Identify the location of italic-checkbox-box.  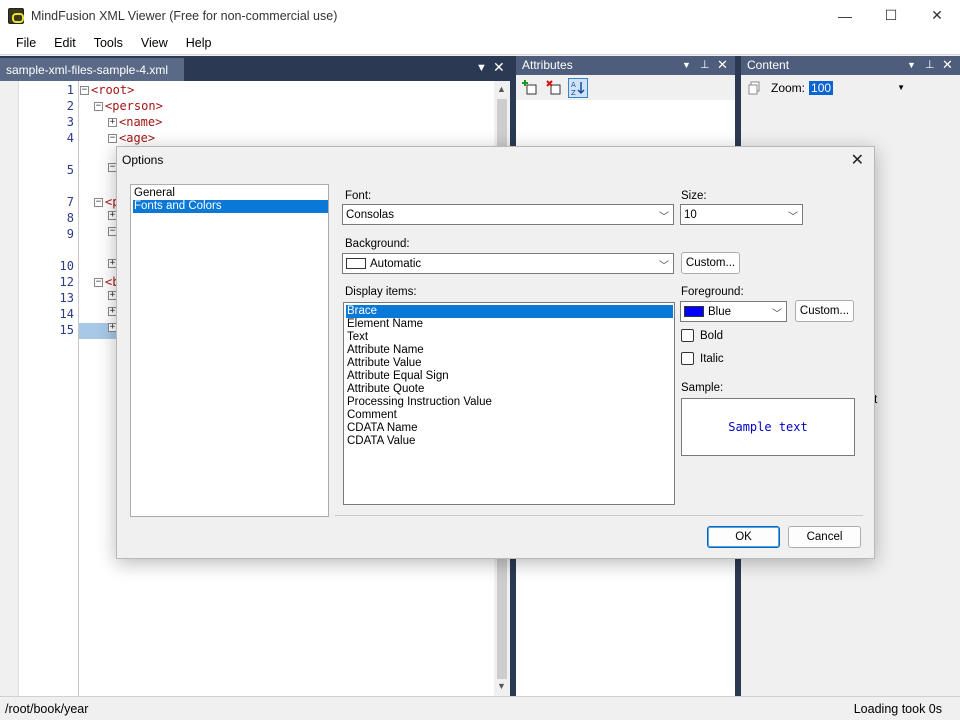
(687, 358).